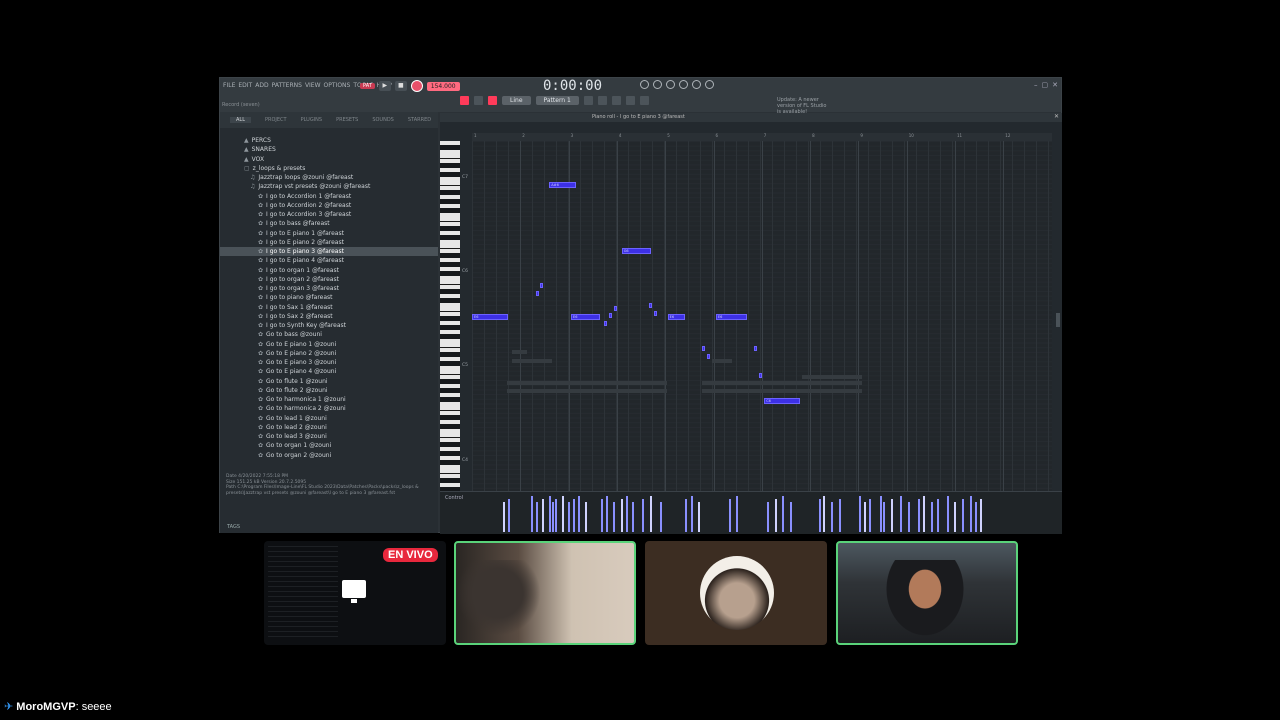 The image size is (1280, 720). I want to click on browser-tab-presets: PRESETS, so click(347, 120).